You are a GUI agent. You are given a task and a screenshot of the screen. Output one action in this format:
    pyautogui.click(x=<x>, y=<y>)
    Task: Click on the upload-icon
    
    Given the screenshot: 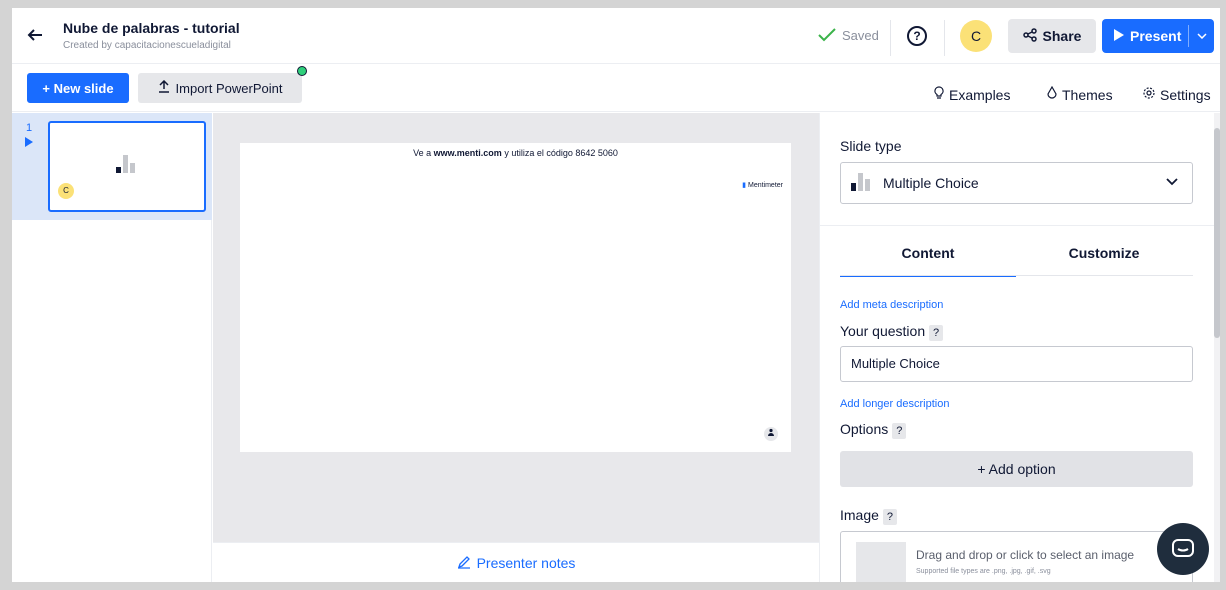 What is the action you would take?
    pyautogui.click(x=164, y=87)
    